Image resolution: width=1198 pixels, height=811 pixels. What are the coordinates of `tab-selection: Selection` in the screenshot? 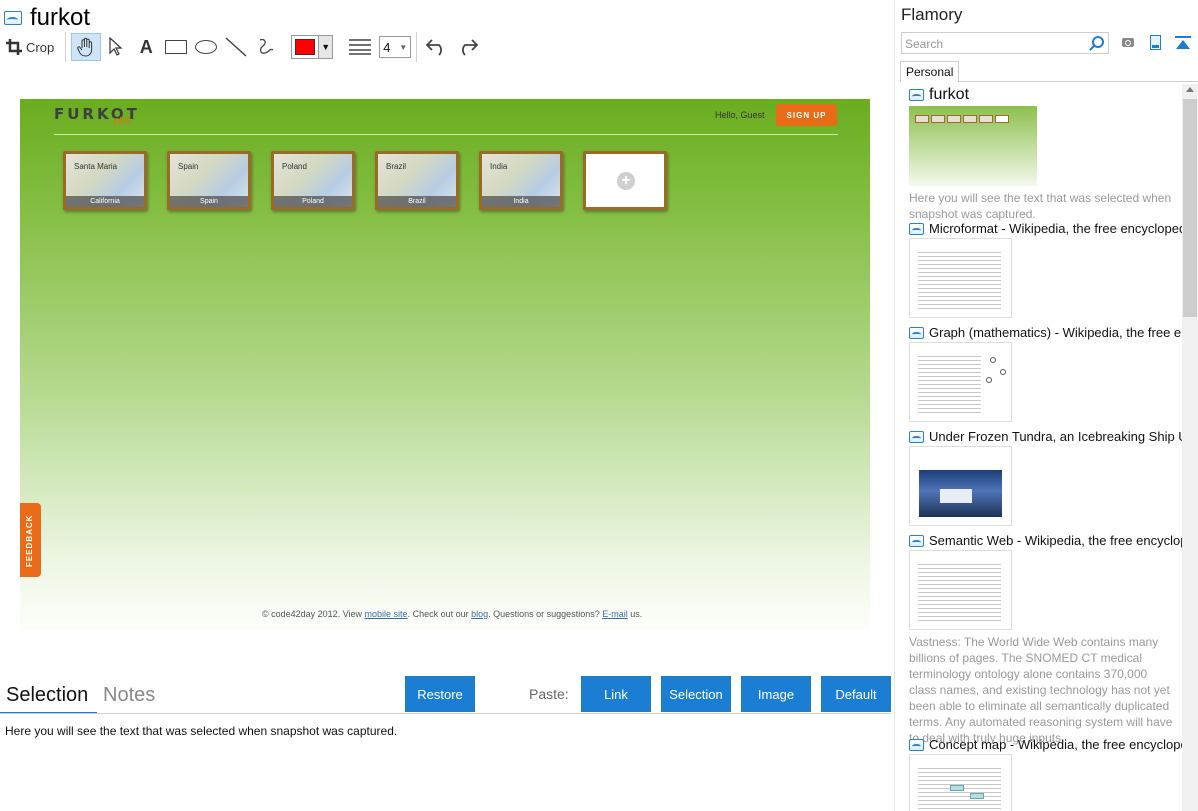 It's located at (47, 695).